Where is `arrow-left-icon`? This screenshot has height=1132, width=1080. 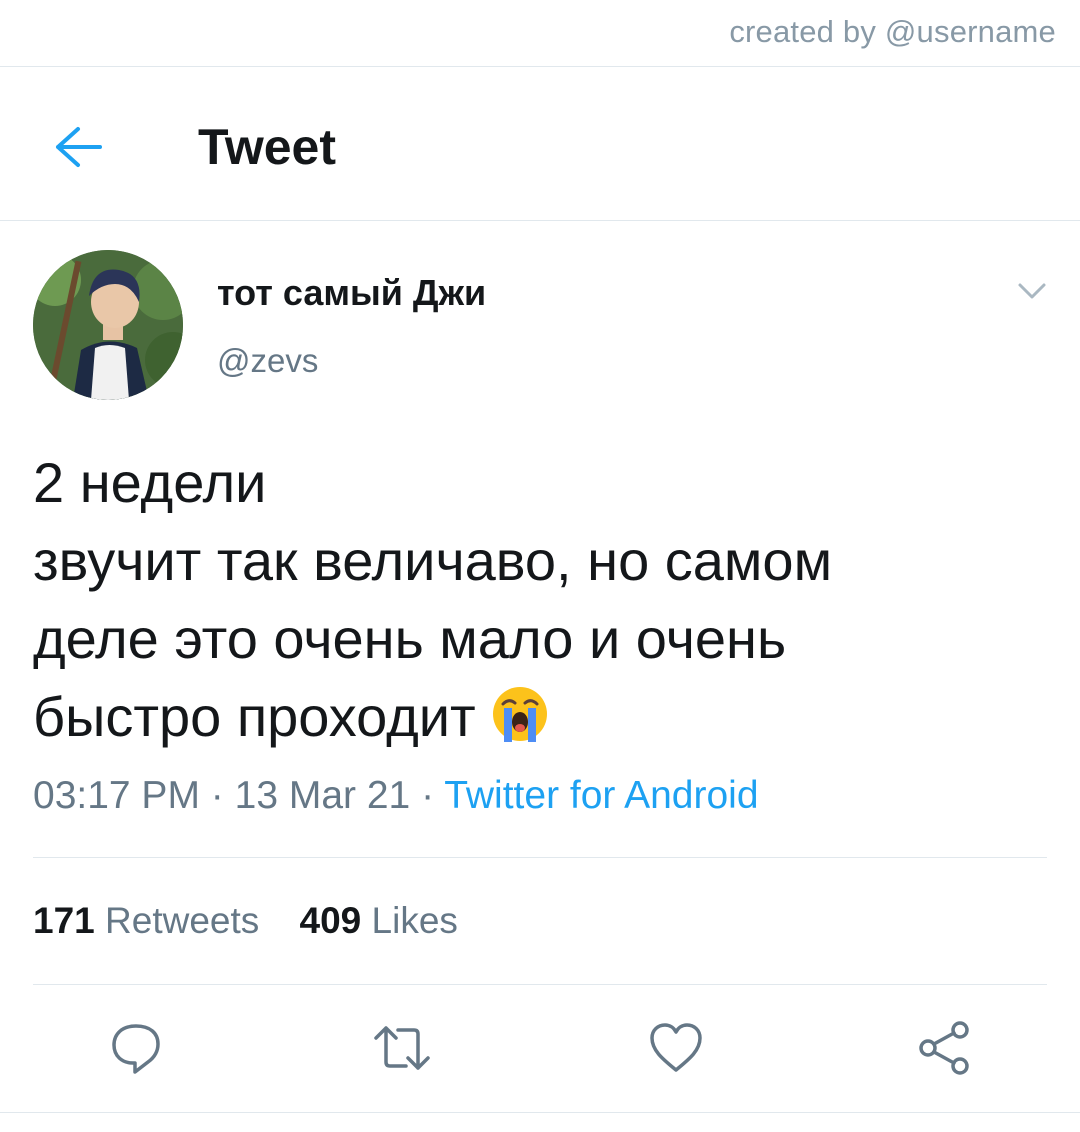
arrow-left-icon is located at coordinates (79, 147).